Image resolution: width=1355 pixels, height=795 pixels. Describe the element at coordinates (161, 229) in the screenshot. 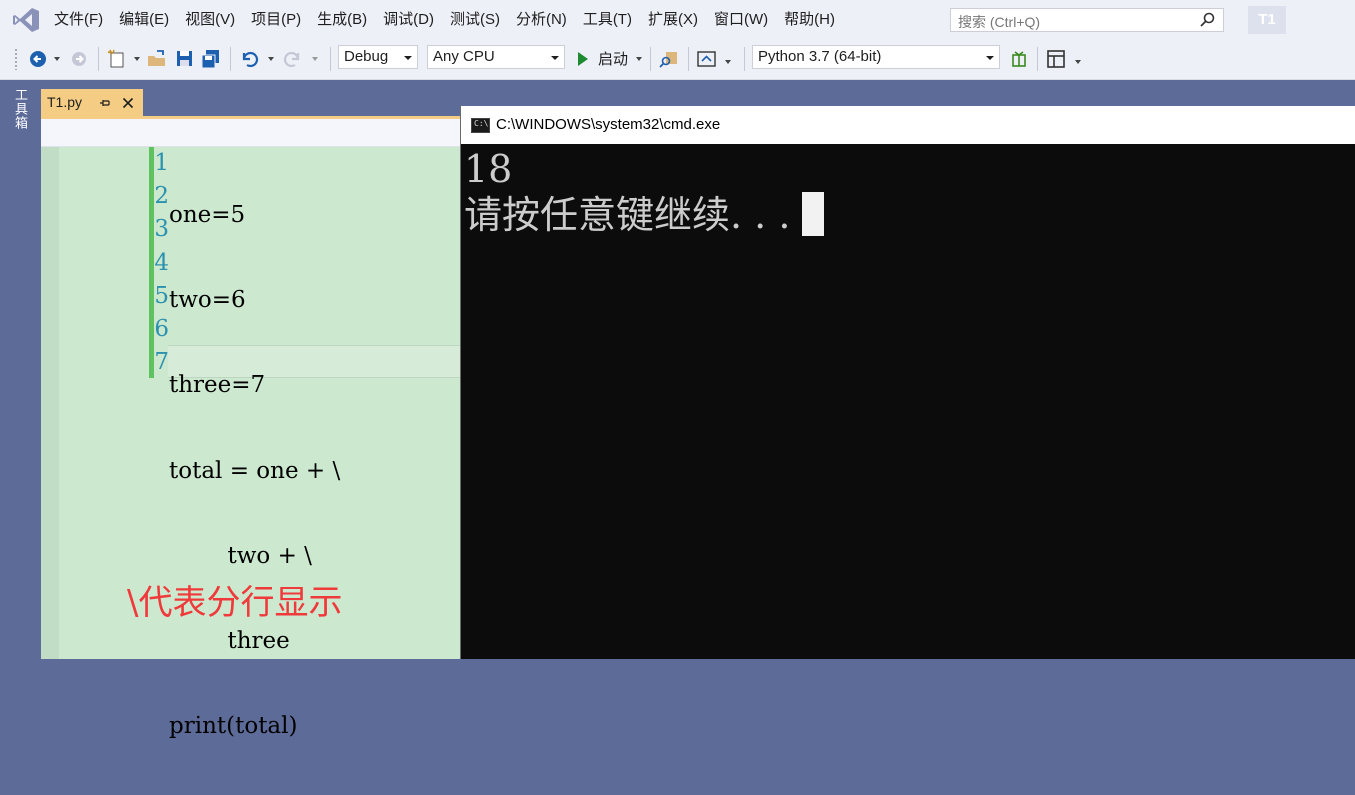

I see `line-number: 3` at that location.